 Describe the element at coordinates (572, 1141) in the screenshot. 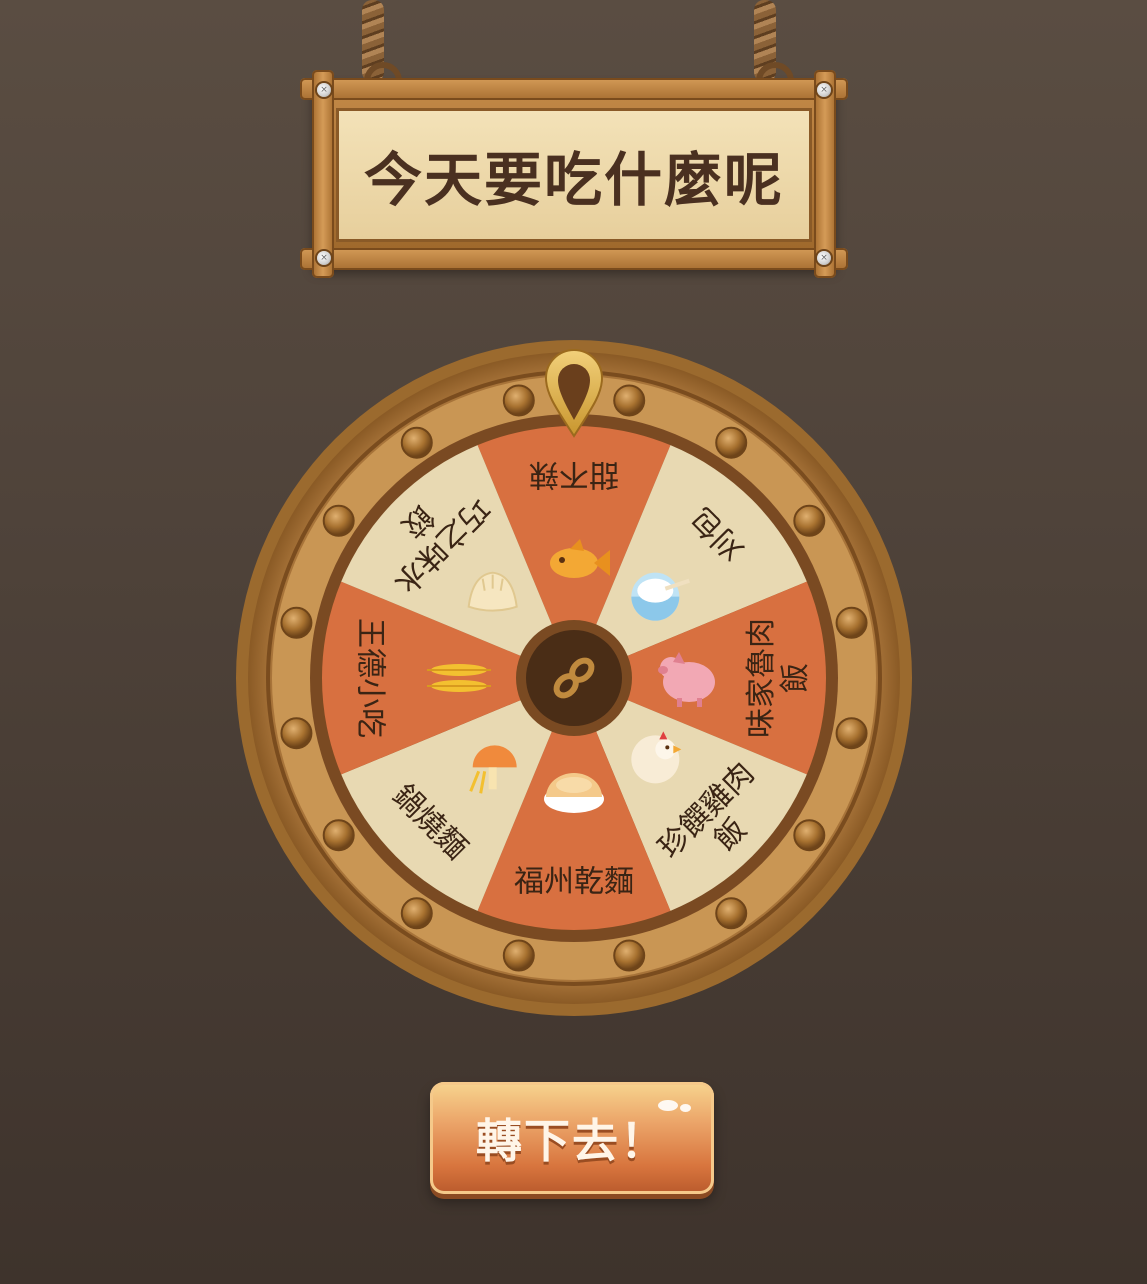

I see `spin-button-label: 轉下去！` at that location.